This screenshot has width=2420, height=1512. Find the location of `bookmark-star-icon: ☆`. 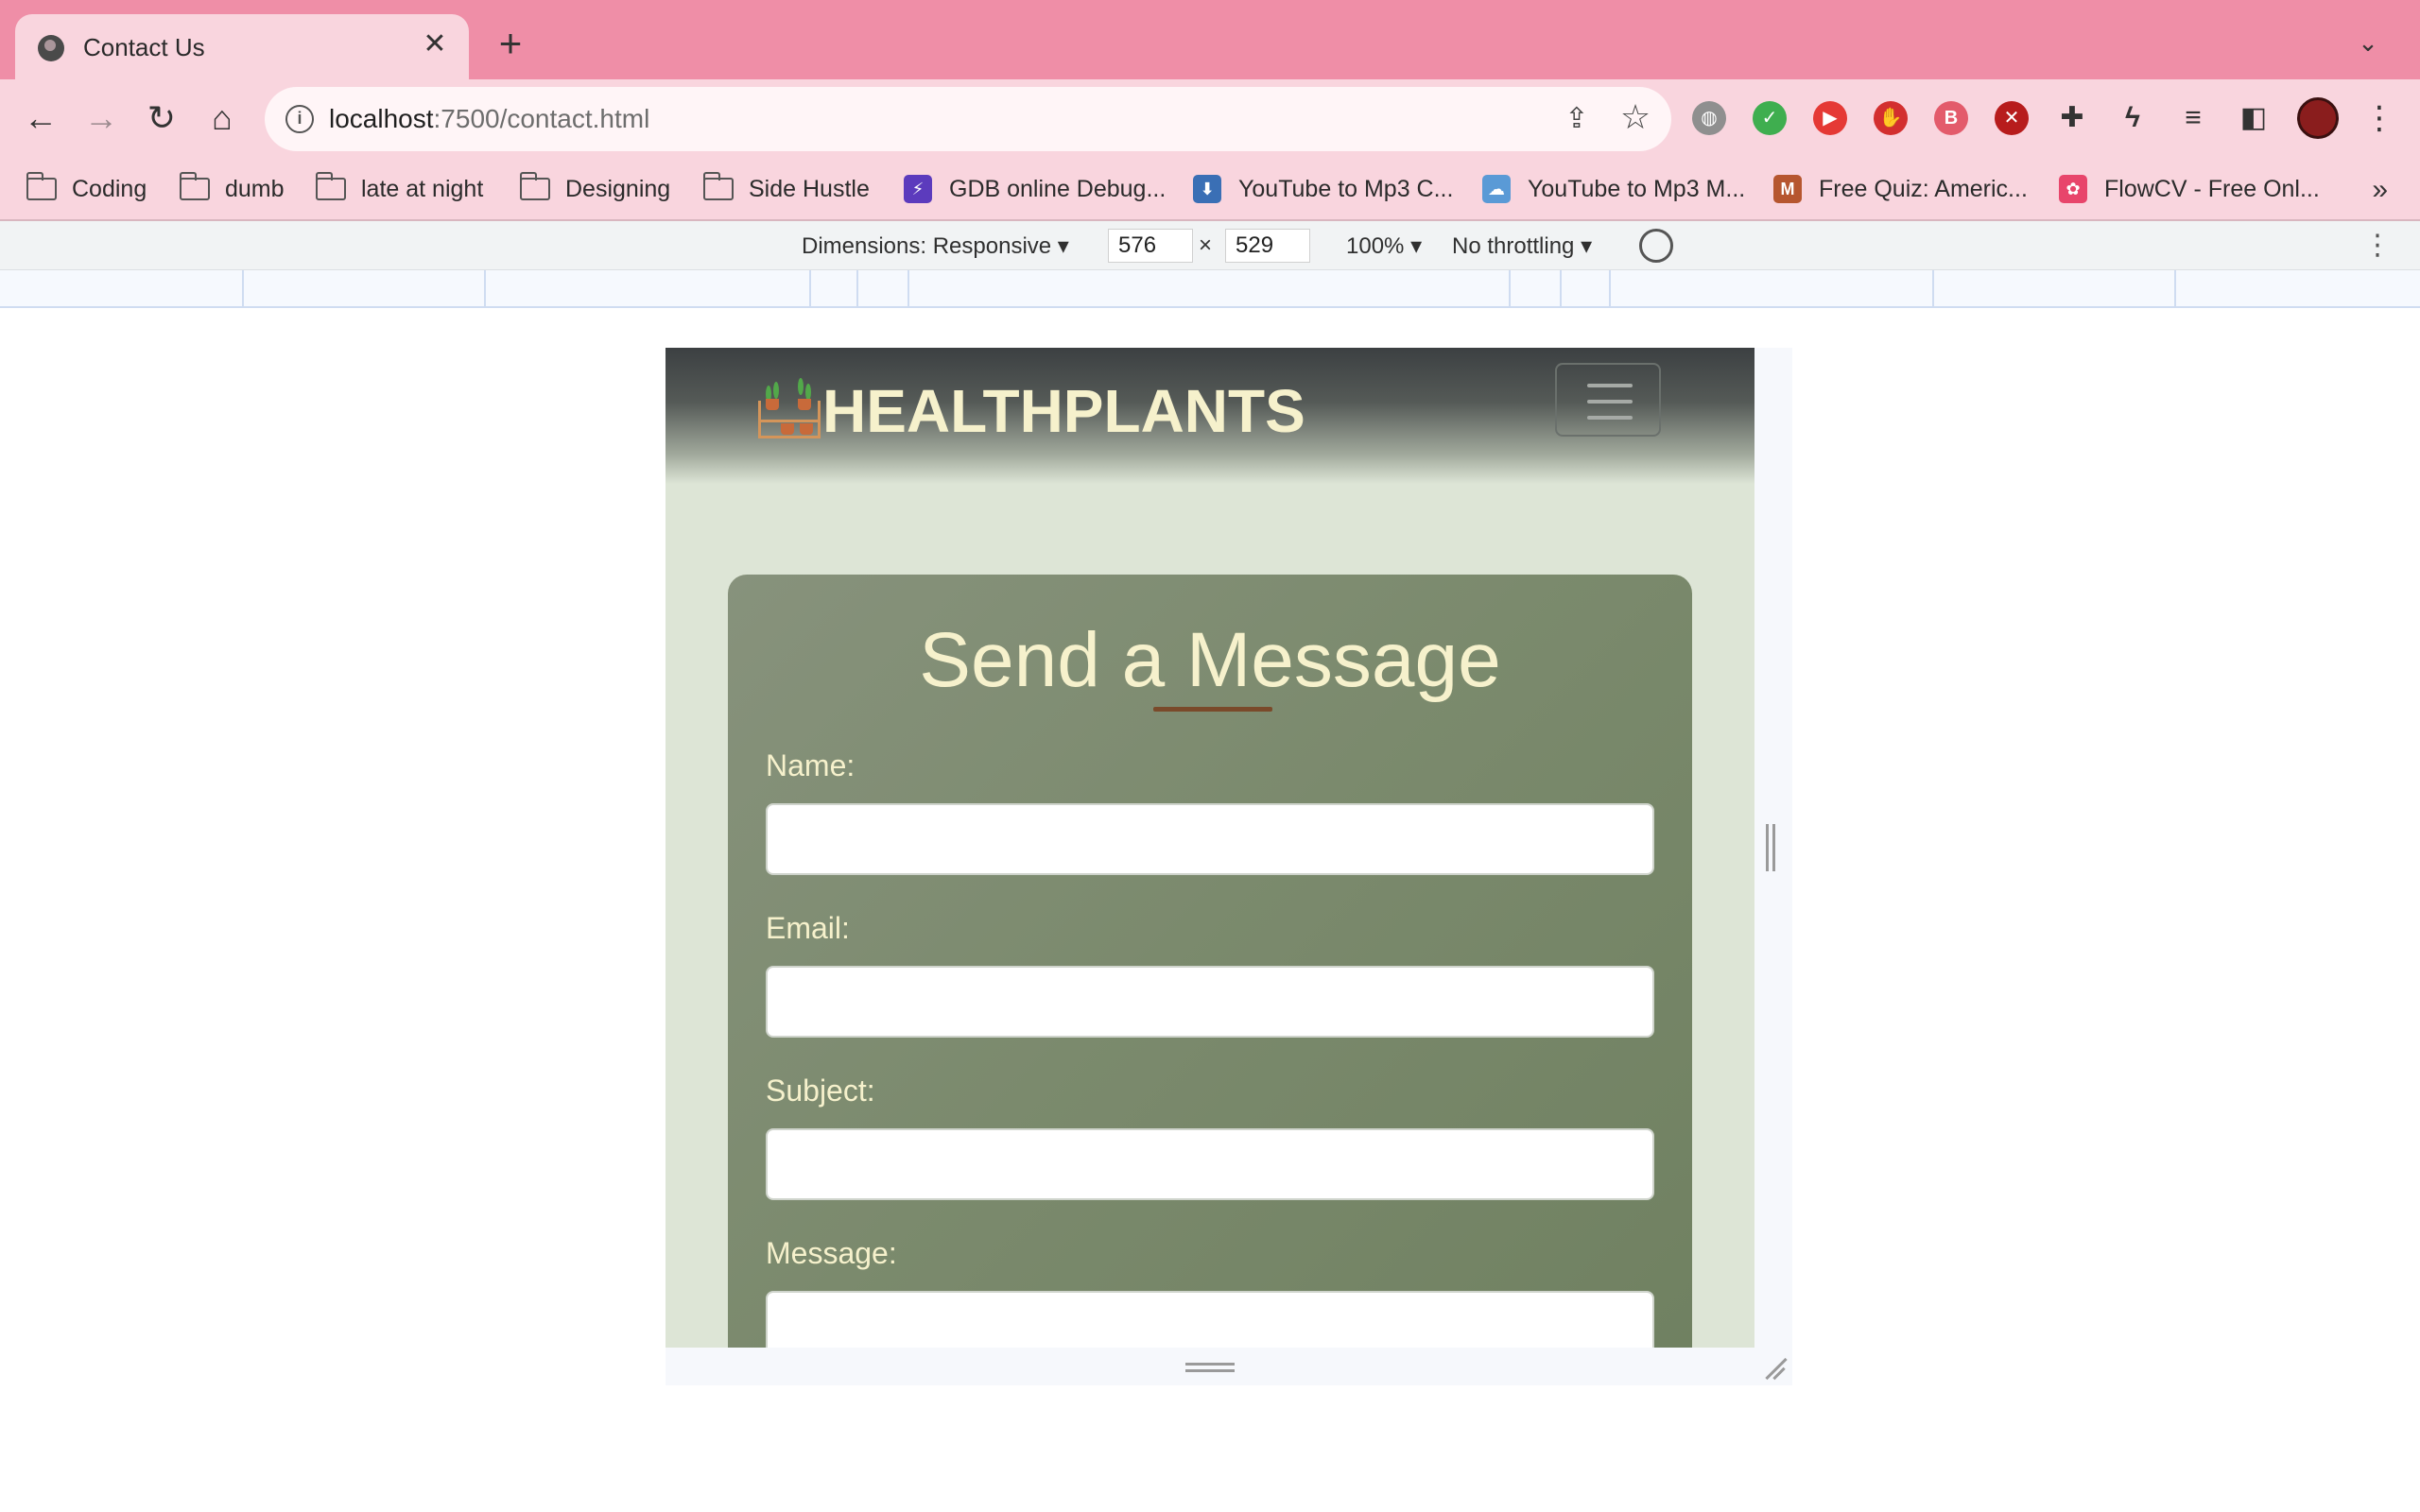

bookmark-star-icon: ☆ is located at coordinates (1635, 117).